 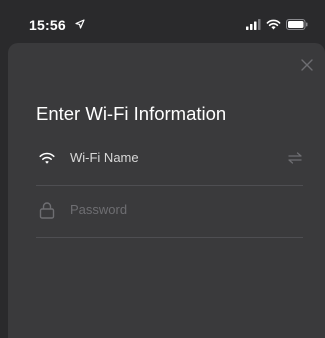 What do you see at coordinates (253, 24) in the screenshot?
I see `cellular-signal-icon` at bounding box center [253, 24].